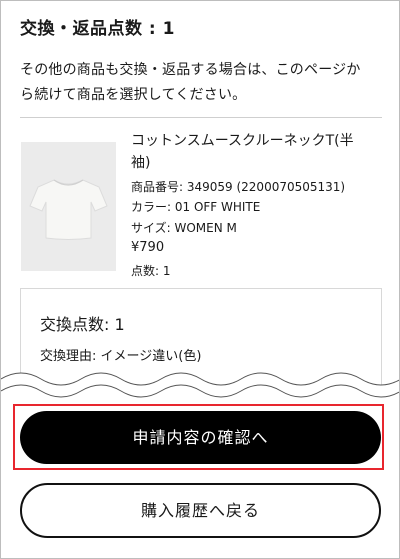  What do you see at coordinates (68, 209) in the screenshot?
I see `tshirt-icon` at bounding box center [68, 209].